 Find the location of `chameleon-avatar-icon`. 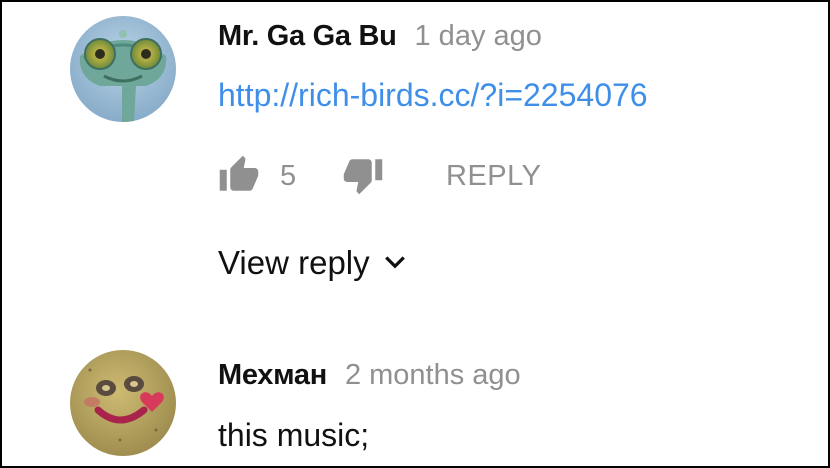

chameleon-avatar-icon is located at coordinates (123, 69).